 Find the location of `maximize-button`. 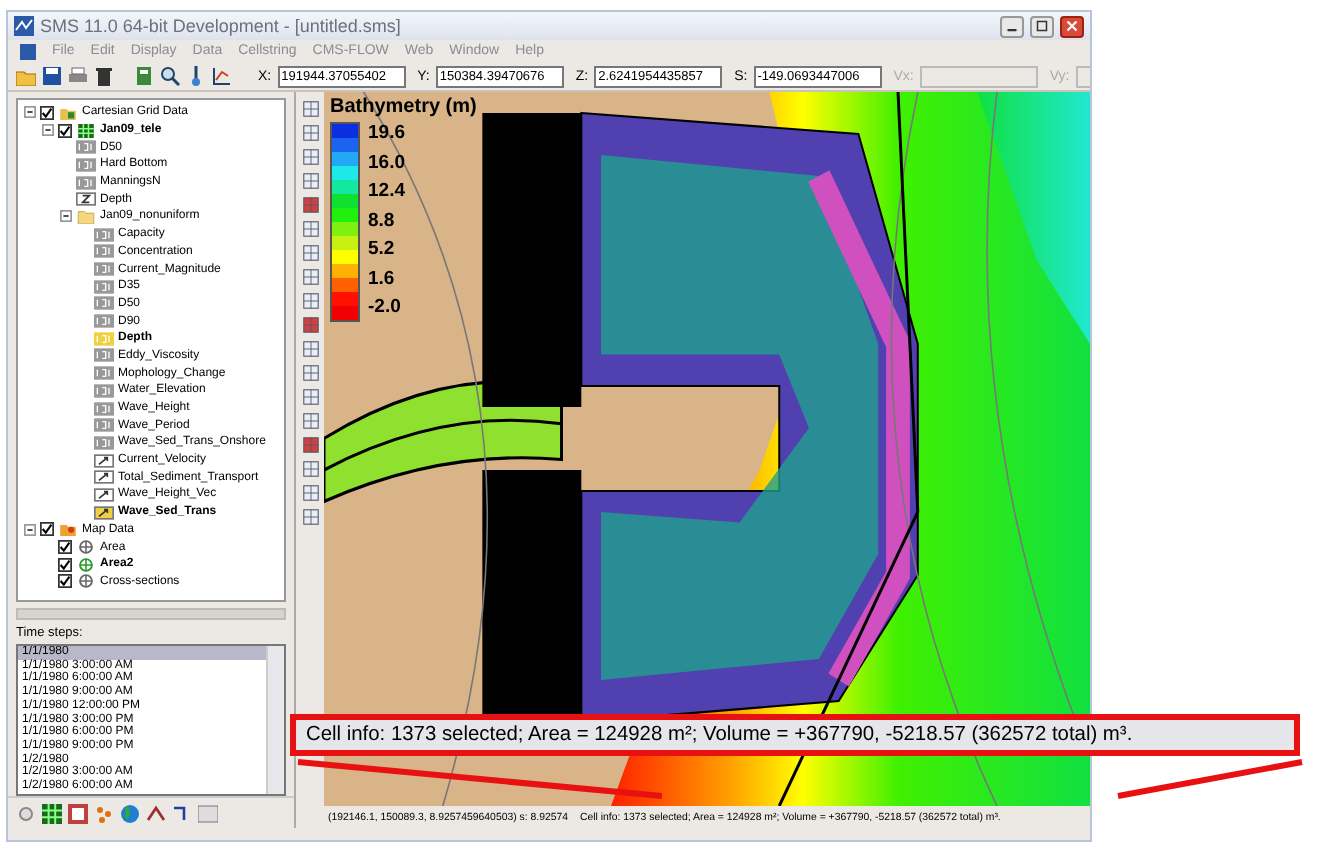

maximize-button is located at coordinates (1042, 26).